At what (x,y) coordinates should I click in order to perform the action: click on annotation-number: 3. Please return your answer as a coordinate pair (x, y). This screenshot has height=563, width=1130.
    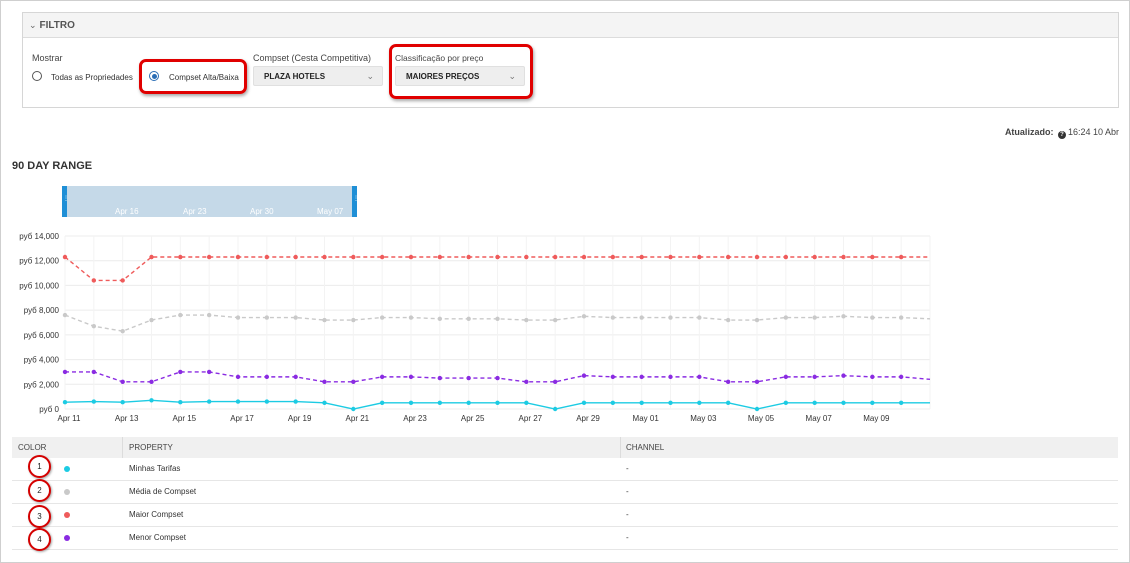
    Looking at the image, I should click on (39, 516).